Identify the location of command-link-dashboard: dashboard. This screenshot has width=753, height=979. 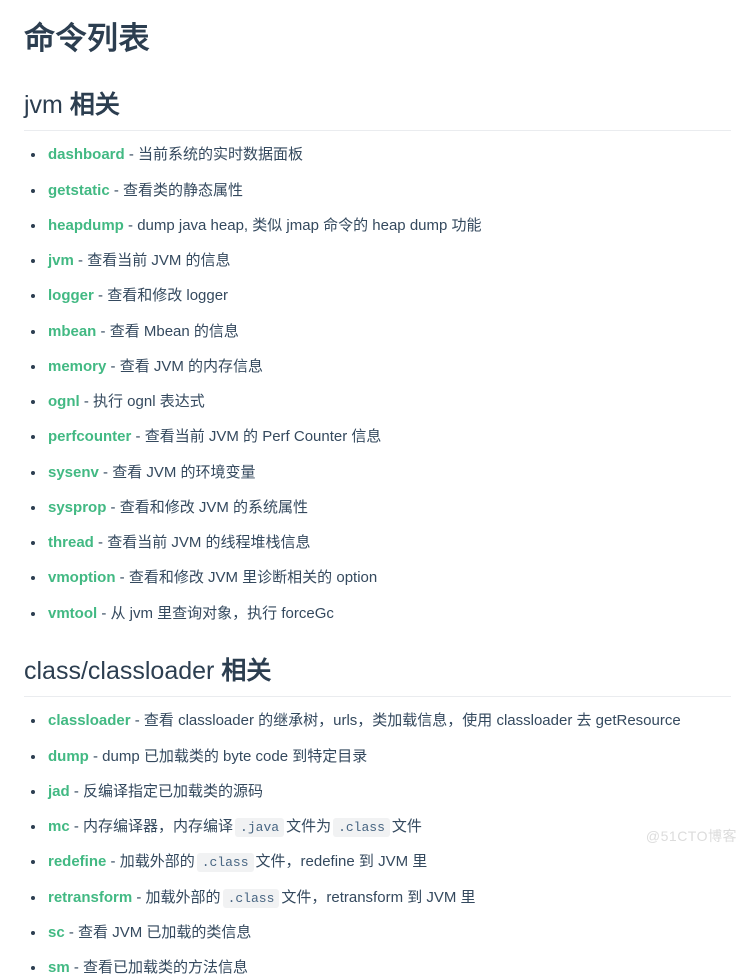
(86, 154).